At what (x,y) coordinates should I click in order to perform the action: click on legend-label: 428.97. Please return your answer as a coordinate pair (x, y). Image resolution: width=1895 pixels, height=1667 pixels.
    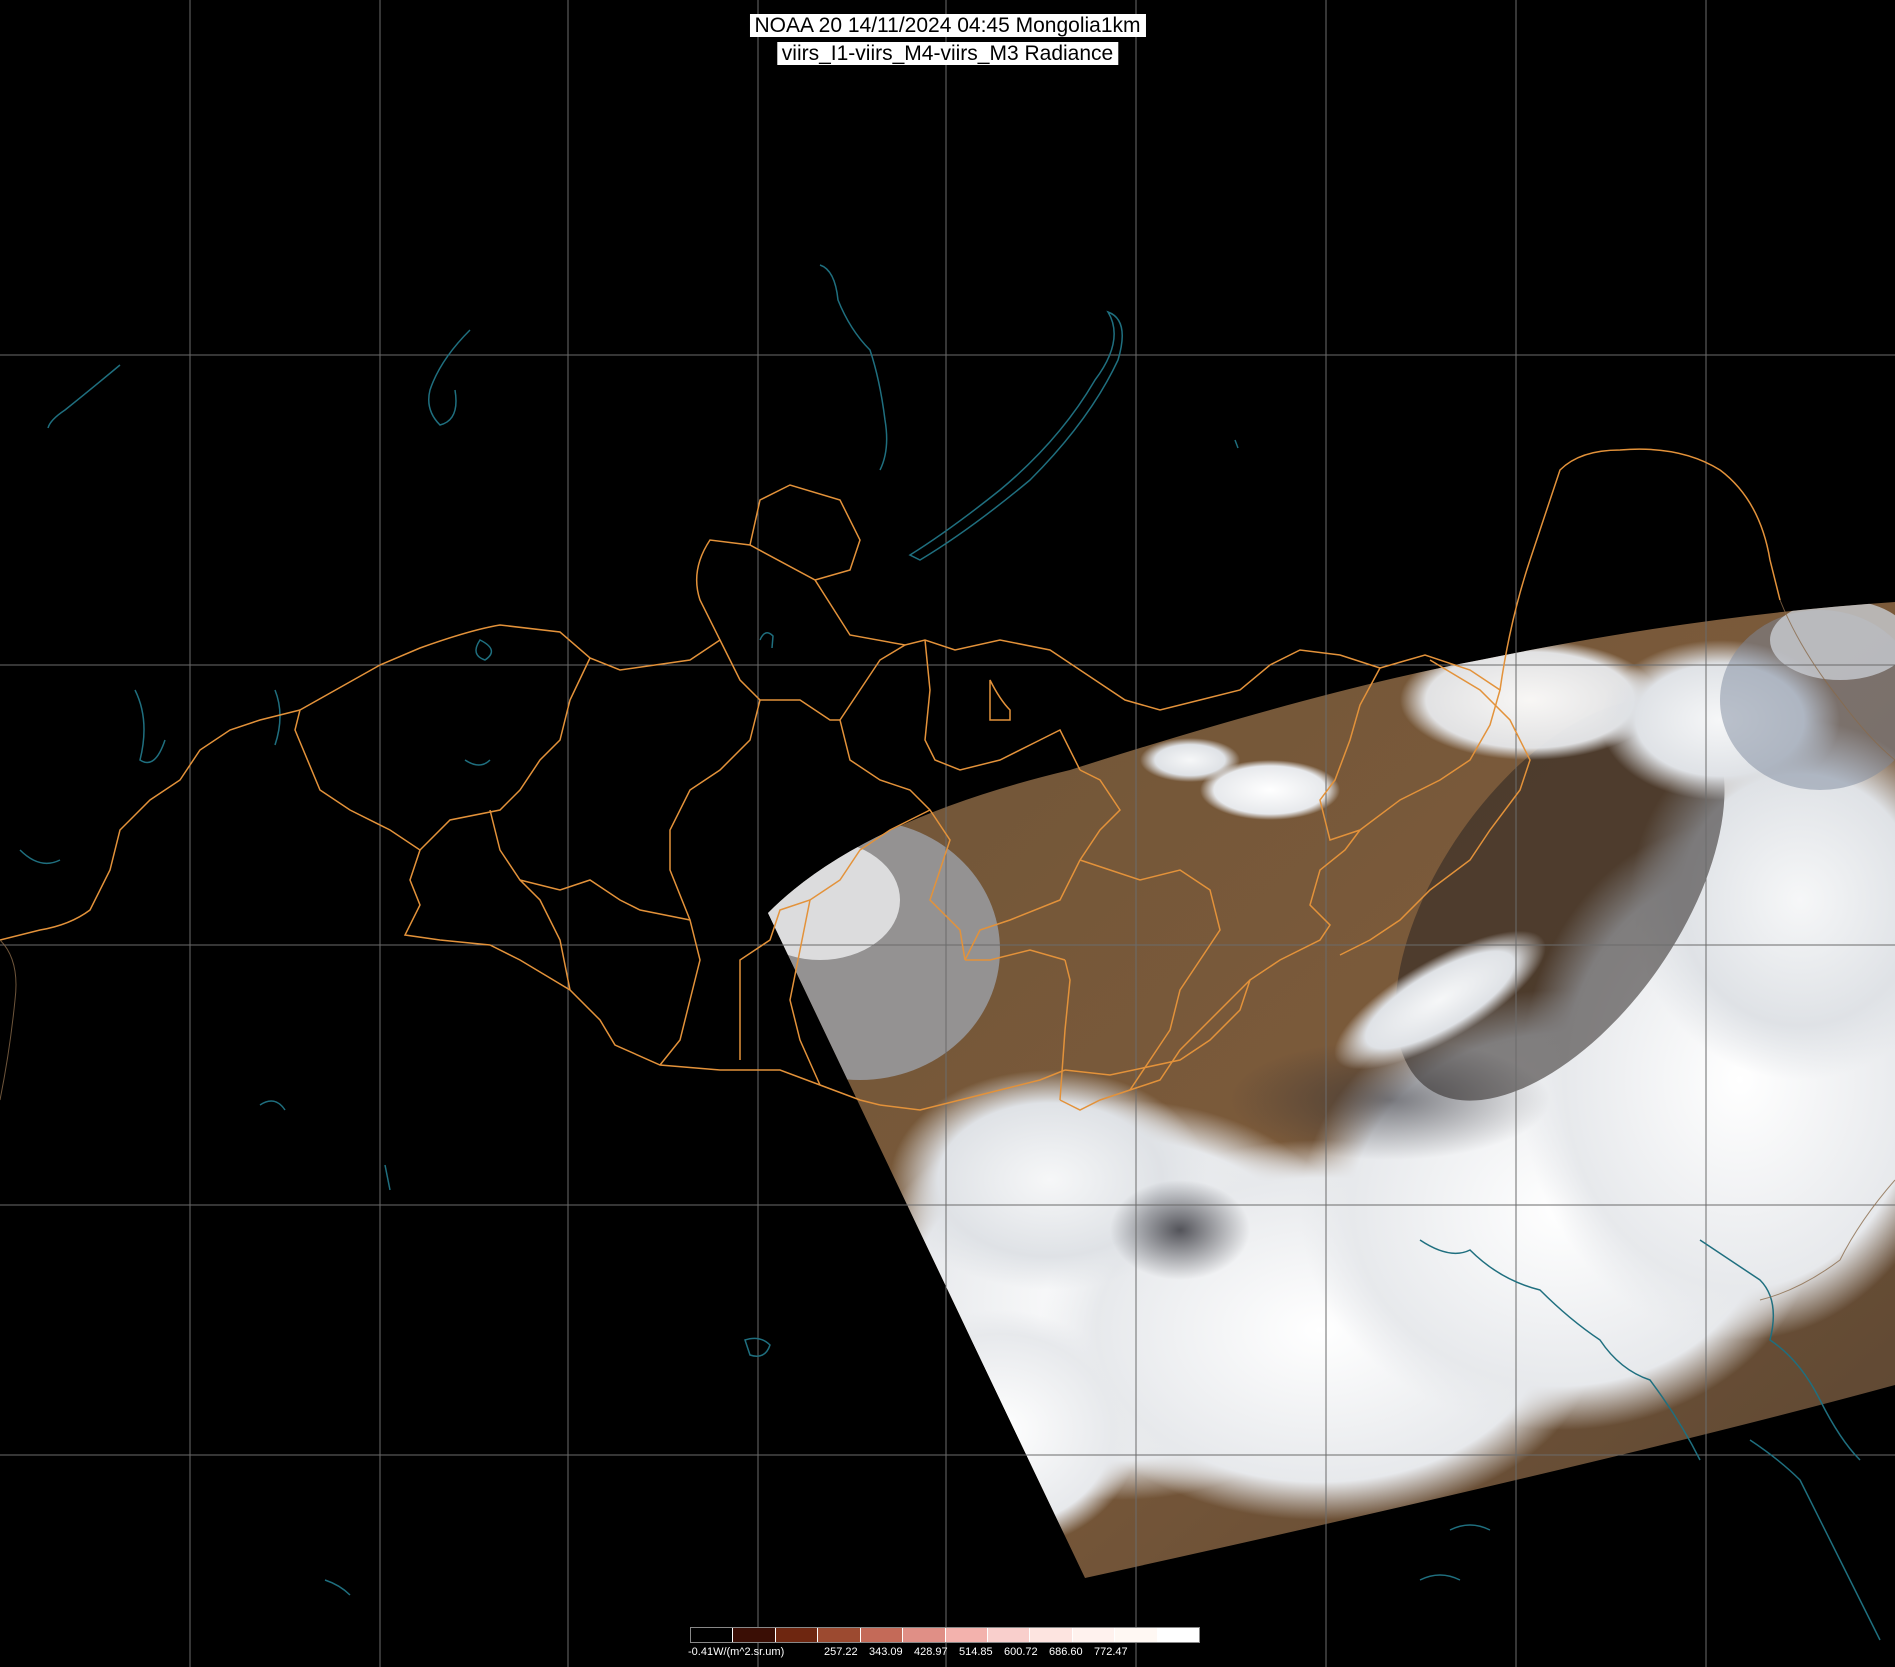
    Looking at the image, I should click on (931, 1652).